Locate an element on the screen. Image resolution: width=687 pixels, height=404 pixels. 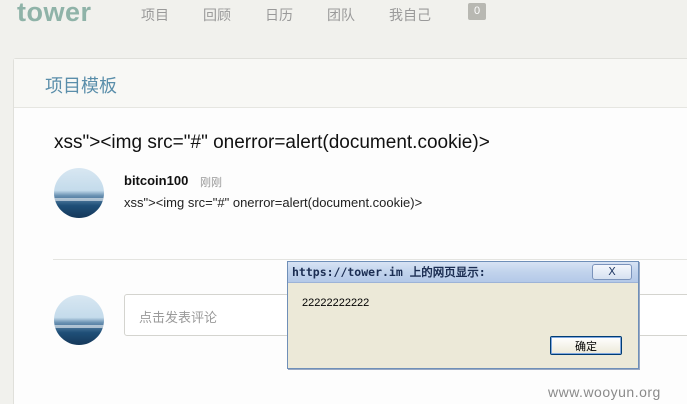
dialog-title: https://tower.im 上的网页显示: is located at coordinates (389, 272).